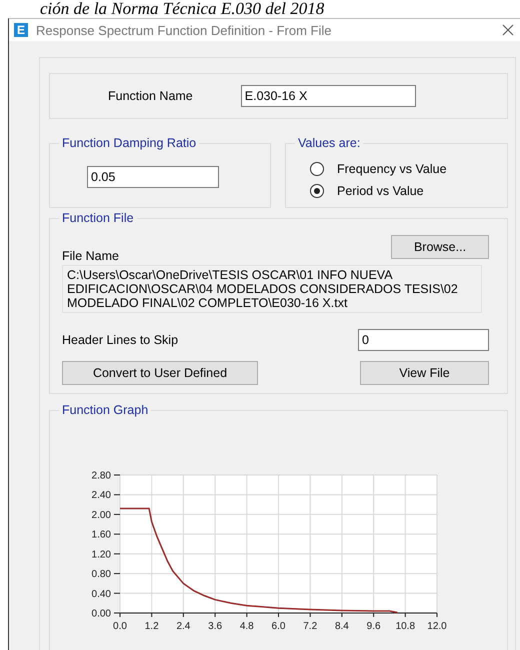 The height and width of the screenshot is (650, 520). What do you see at coordinates (341, 626) in the screenshot?
I see `x-tick-label: 8.4` at bounding box center [341, 626].